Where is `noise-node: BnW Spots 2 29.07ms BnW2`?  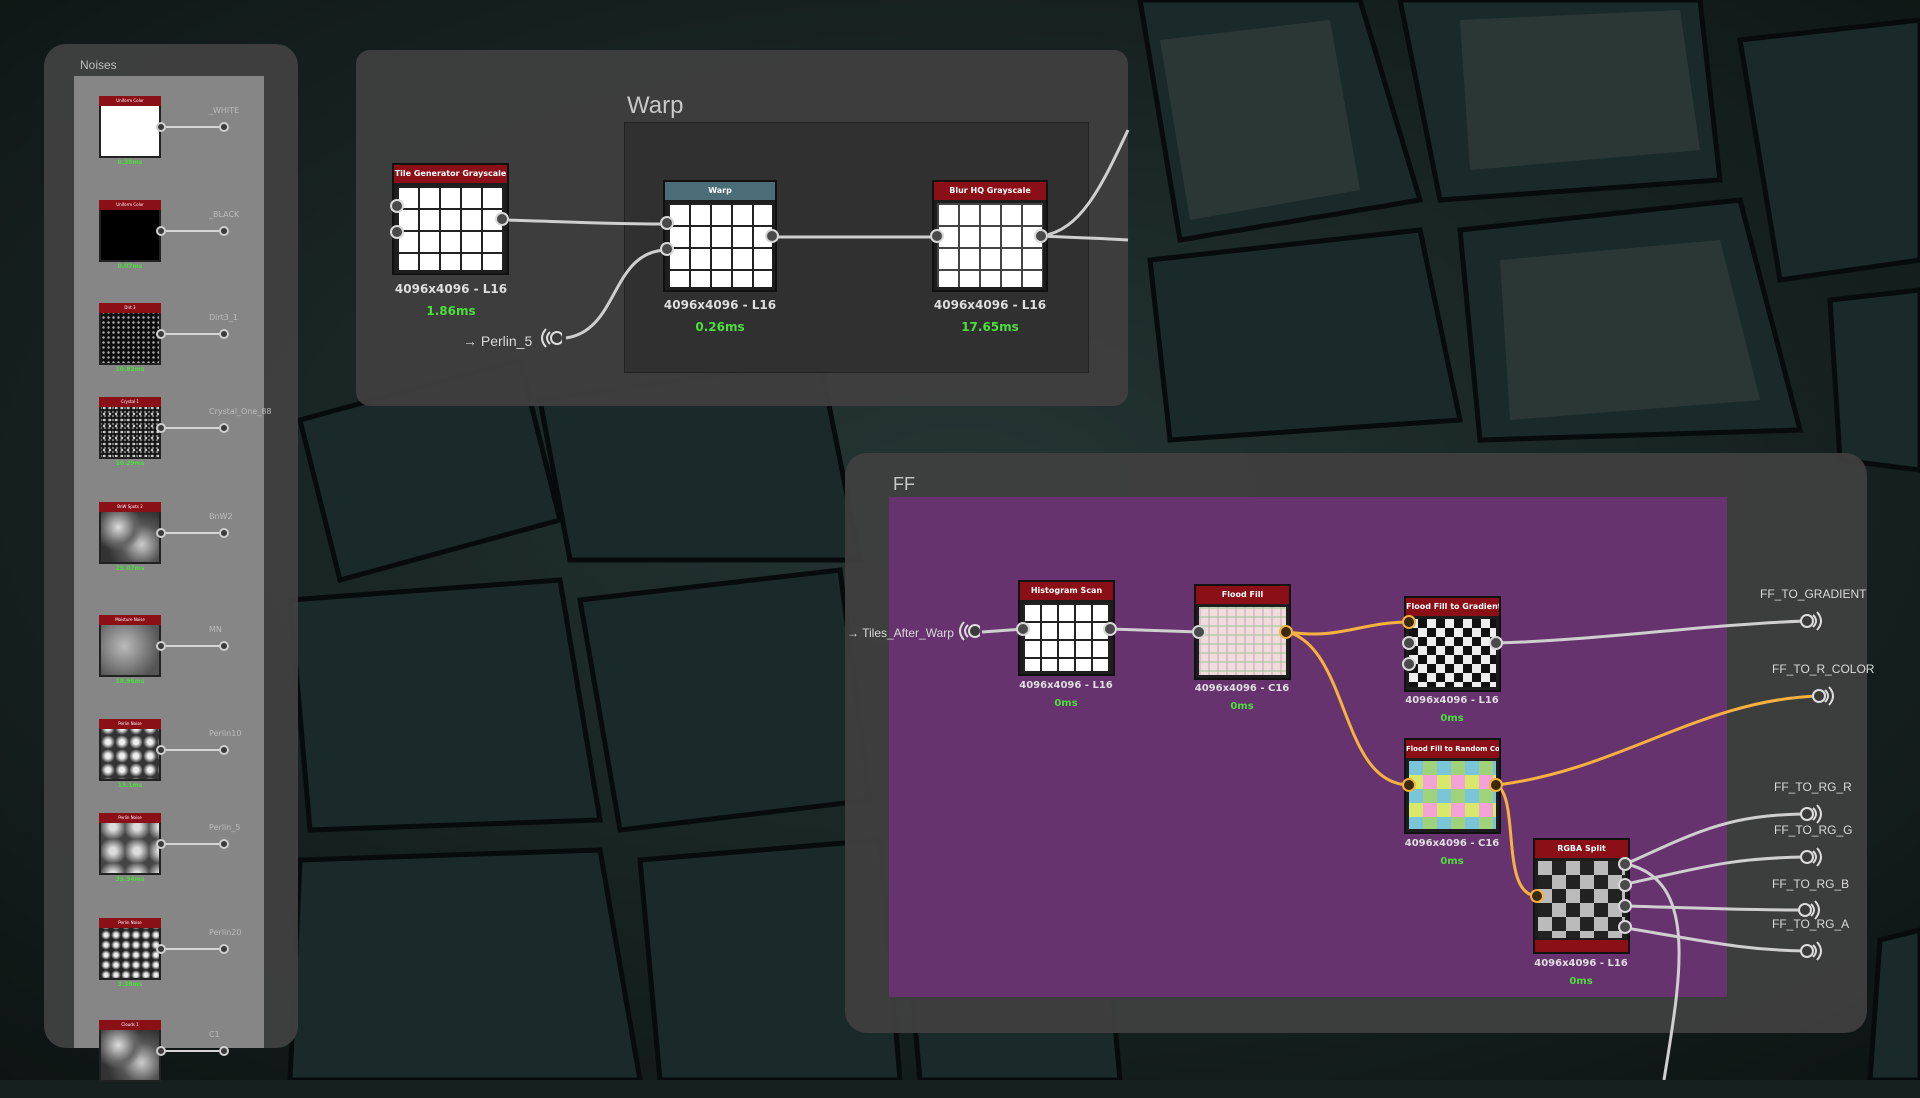
noise-node: BnW Spots 2 29.07ms BnW2 is located at coordinates (184, 541).